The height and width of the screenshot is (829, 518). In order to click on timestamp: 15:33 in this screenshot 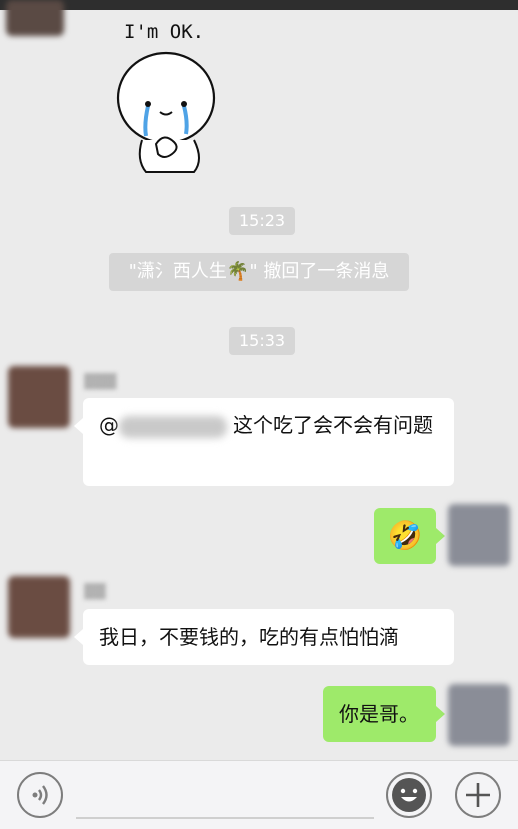, I will do `click(262, 341)`.